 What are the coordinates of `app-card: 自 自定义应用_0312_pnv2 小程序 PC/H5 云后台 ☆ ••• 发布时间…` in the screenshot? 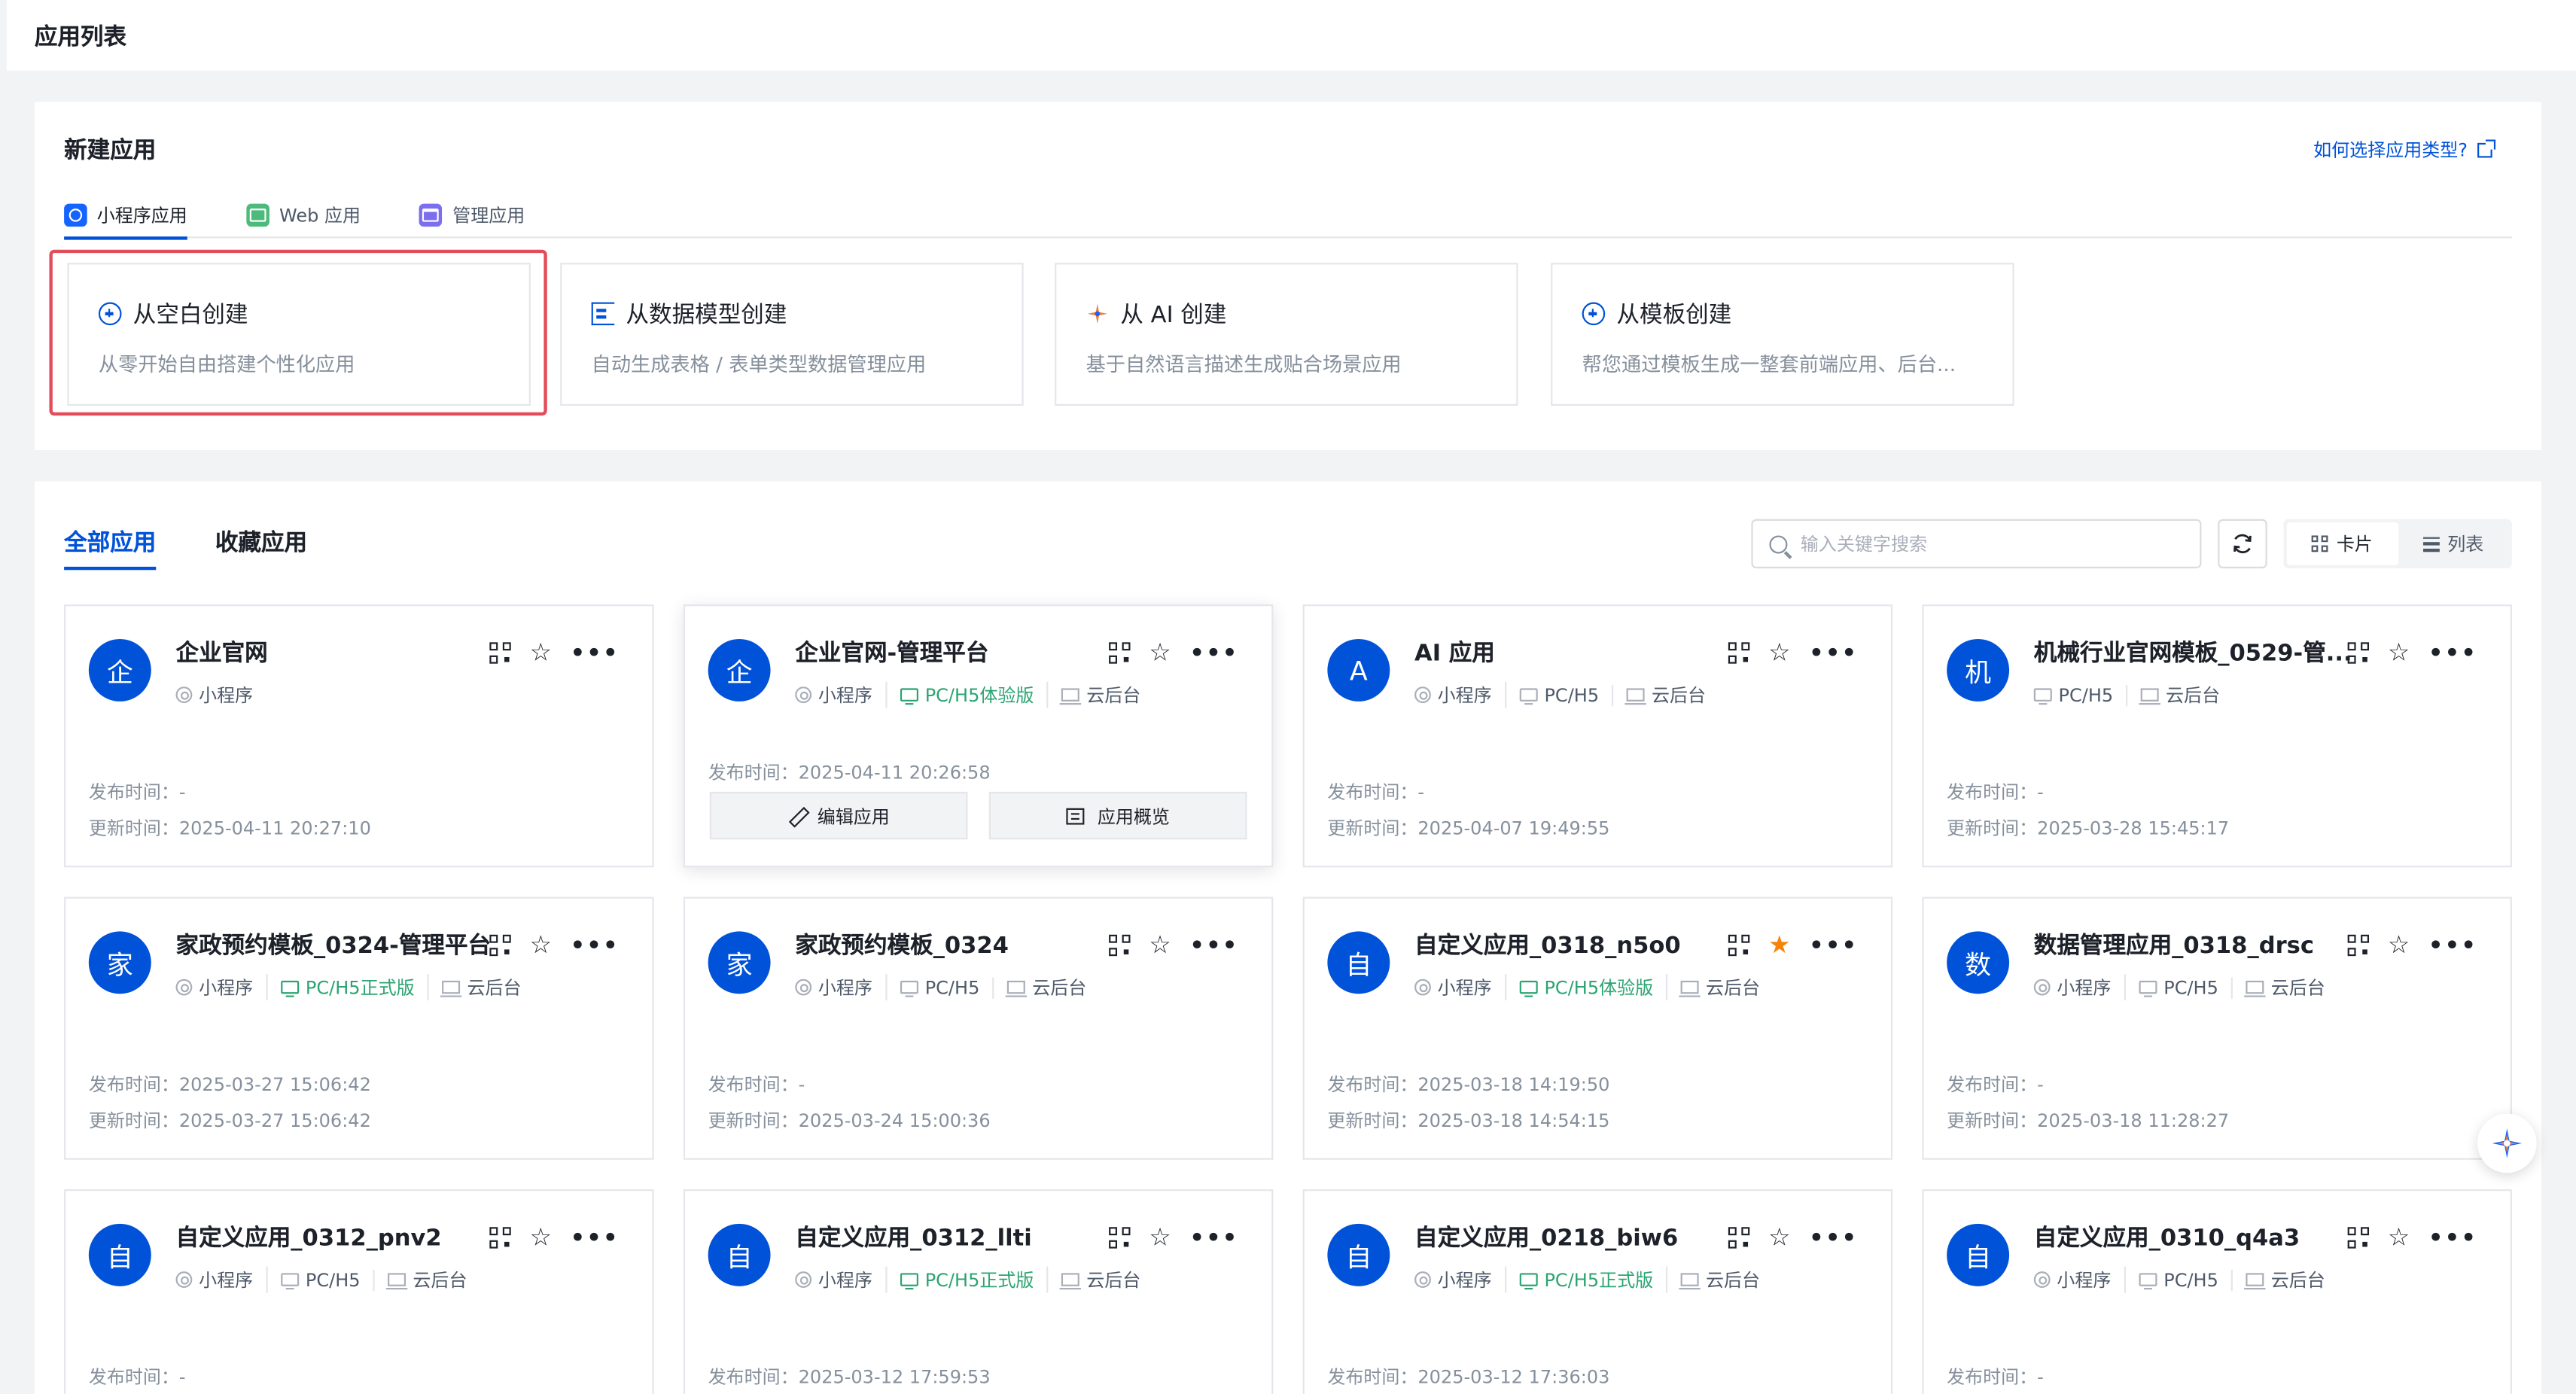 It's located at (359, 1292).